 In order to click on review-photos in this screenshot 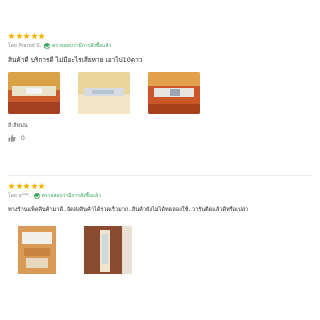, I will do `click(160, 93)`.